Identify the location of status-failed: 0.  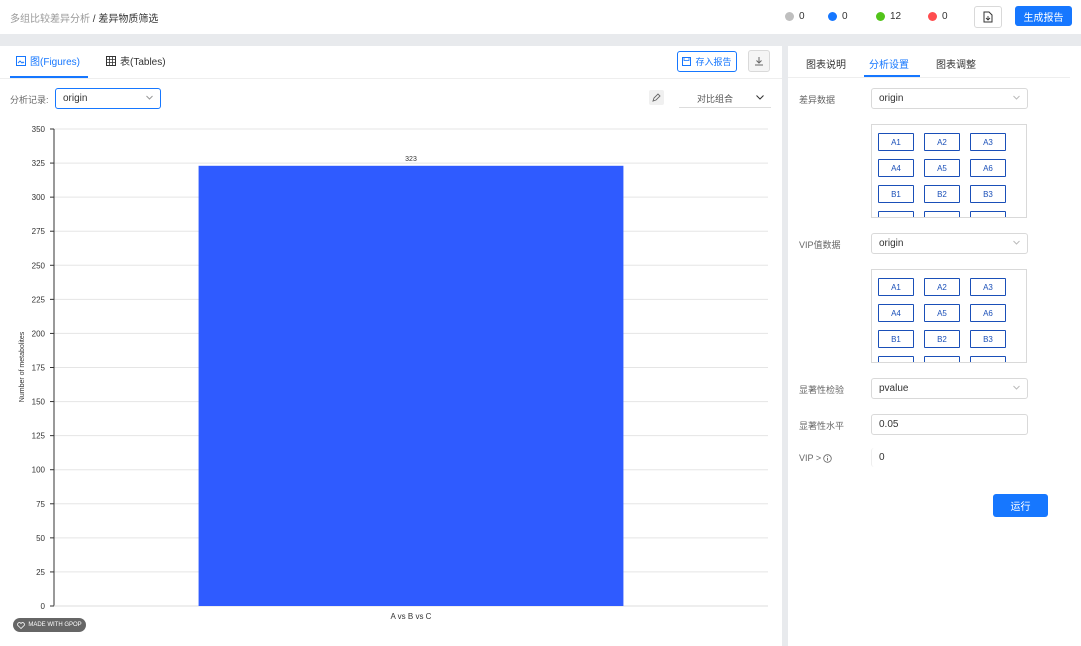
(938, 16).